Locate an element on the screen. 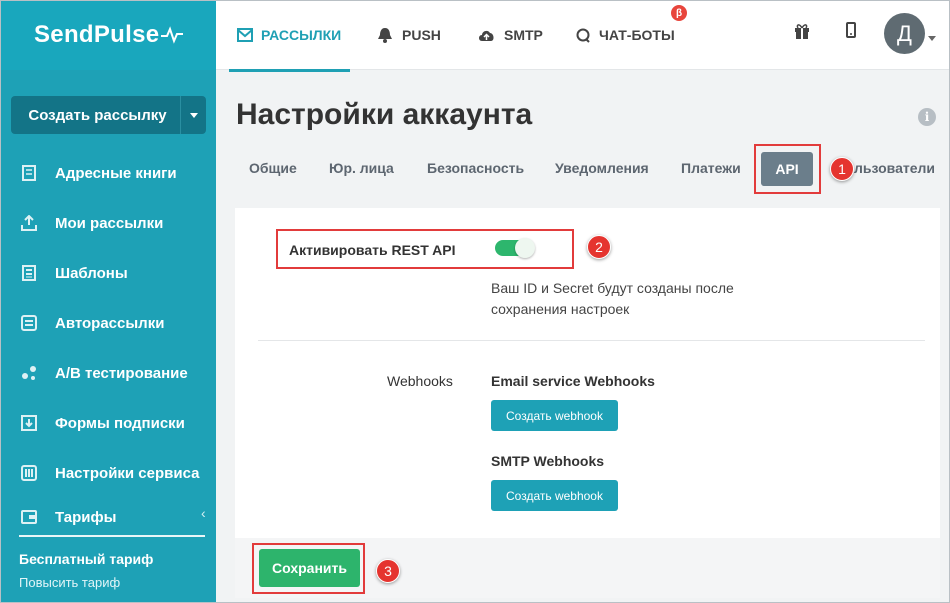 The width and height of the screenshot is (950, 603). sidebar-item-subscription-forms: Формы подписки is located at coordinates (109, 423).